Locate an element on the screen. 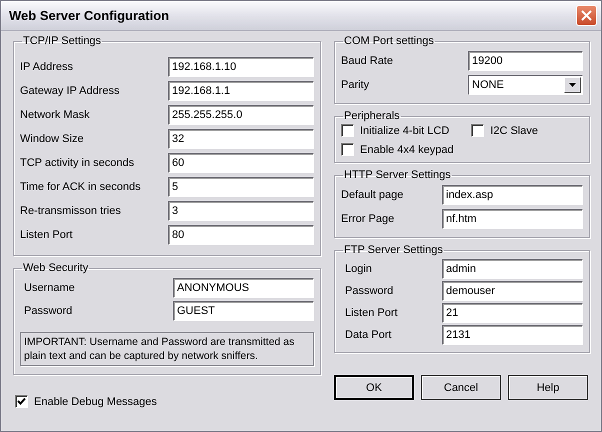 The image size is (602, 432). group-title: Web Security is located at coordinates (56, 268).